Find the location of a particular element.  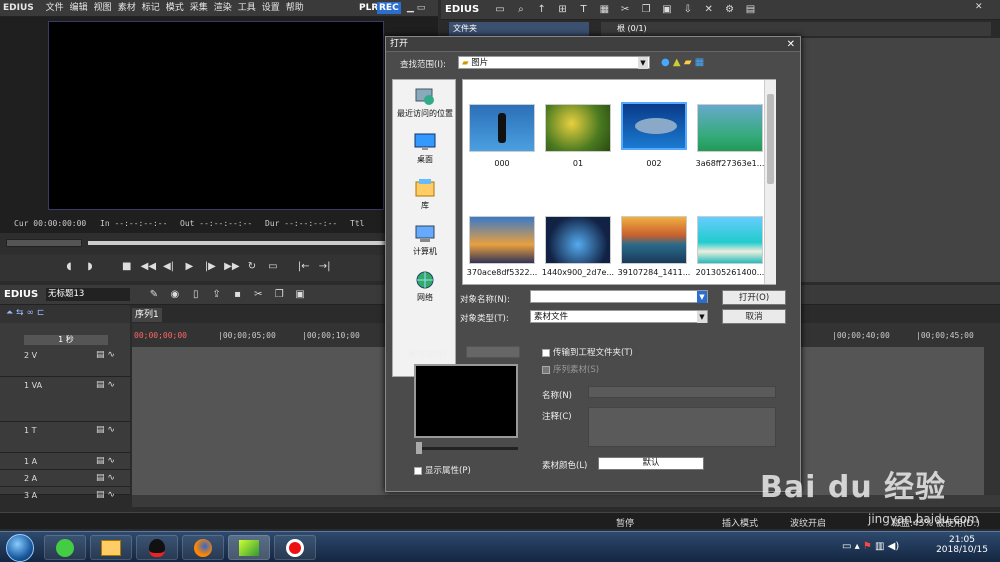

look-in-select: ▰ 图片 ▼ is located at coordinates (554, 62).